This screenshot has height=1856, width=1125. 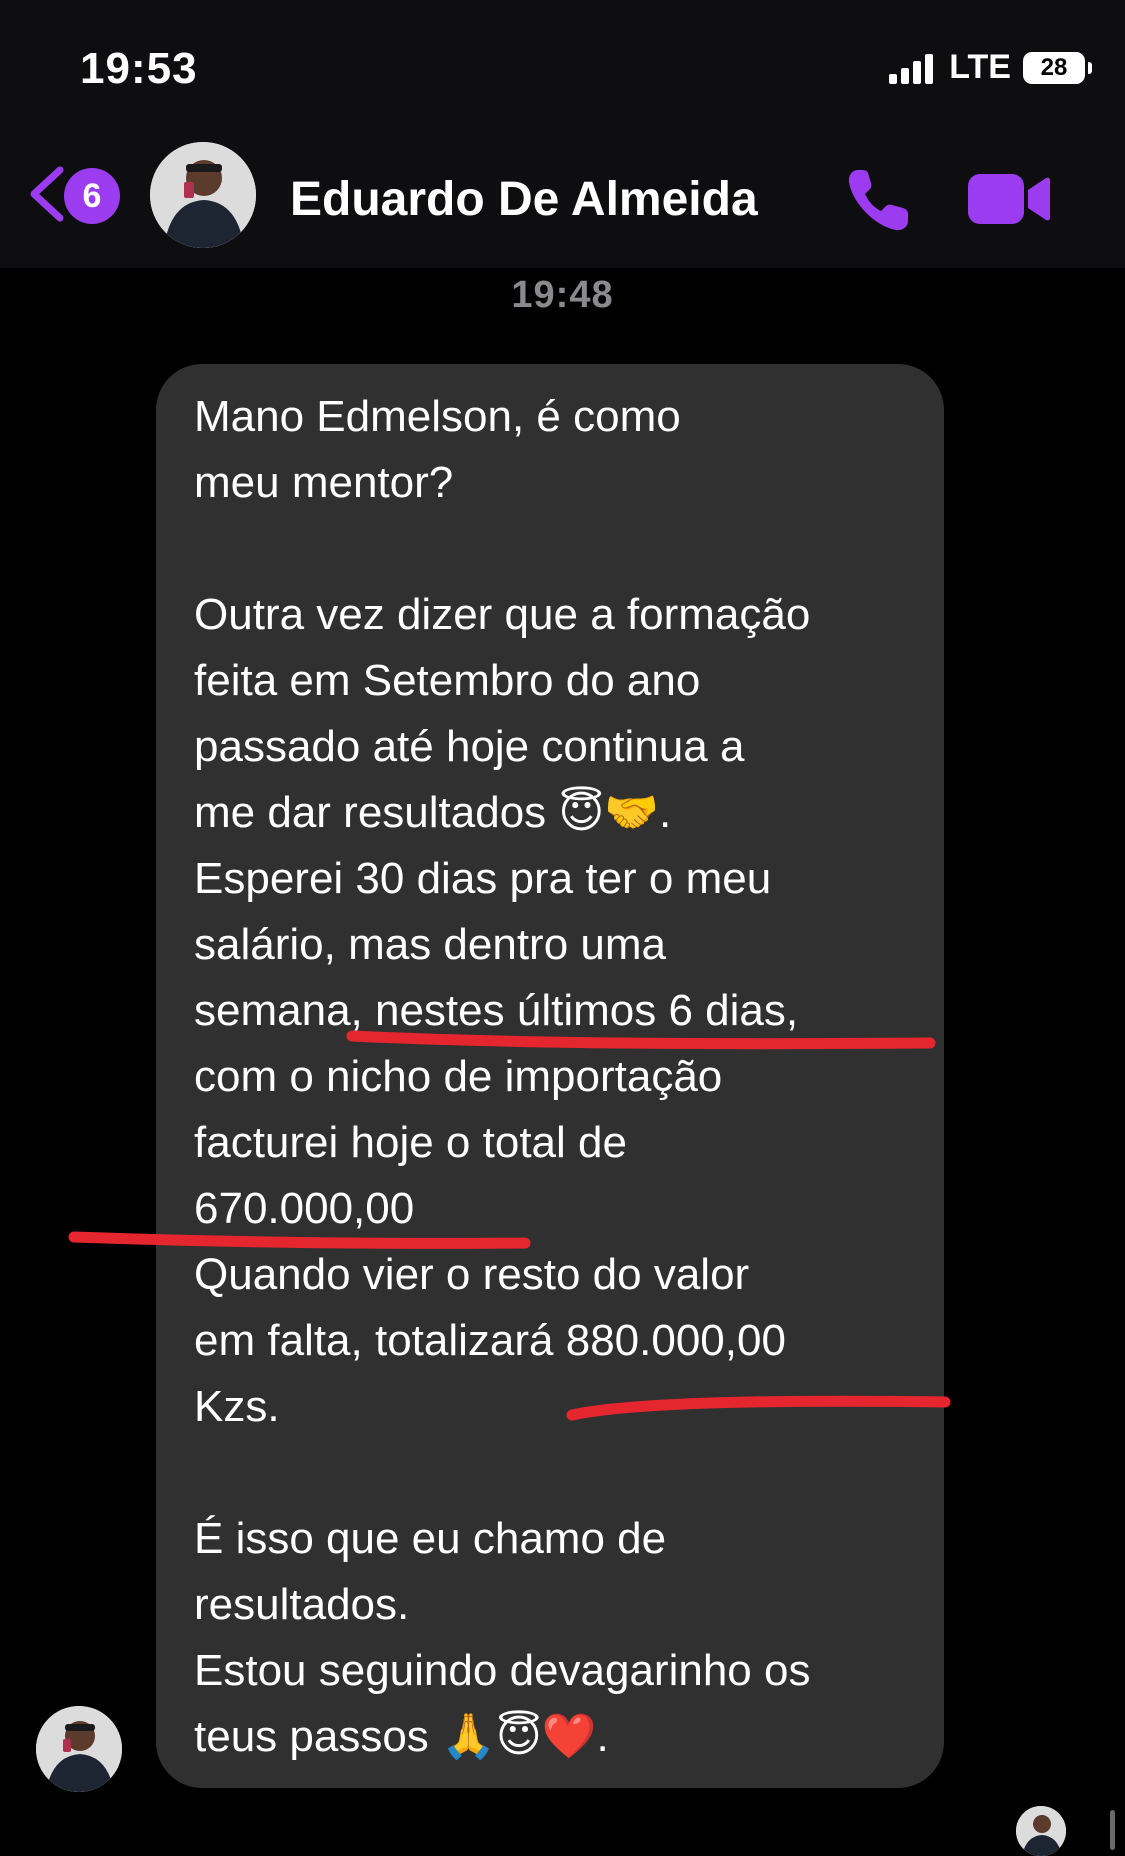 What do you see at coordinates (524, 199) in the screenshot?
I see `contact-name: Eduardo De Almeida` at bounding box center [524, 199].